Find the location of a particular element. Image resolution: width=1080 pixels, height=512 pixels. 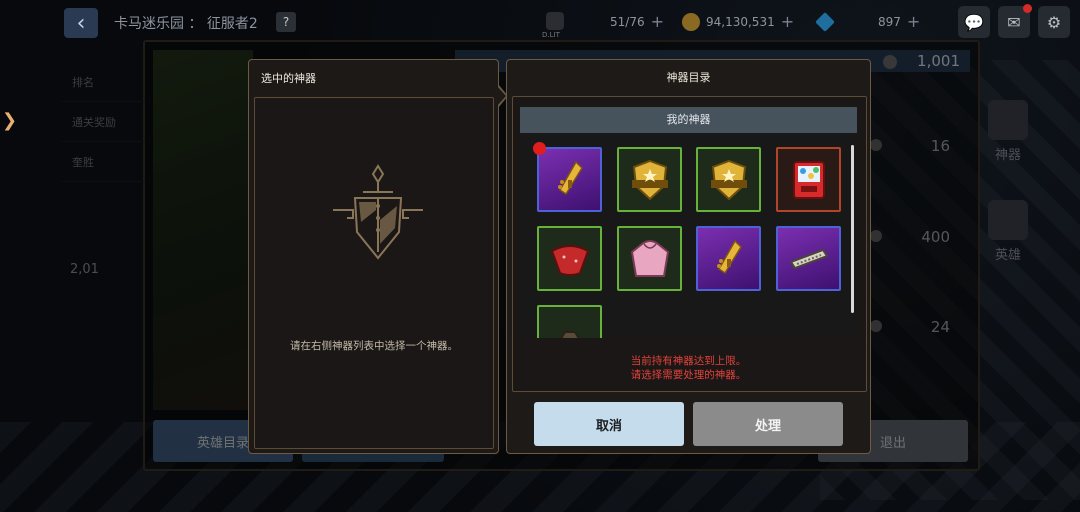

stamina-value: 51/76 is located at coordinates (627, 21).